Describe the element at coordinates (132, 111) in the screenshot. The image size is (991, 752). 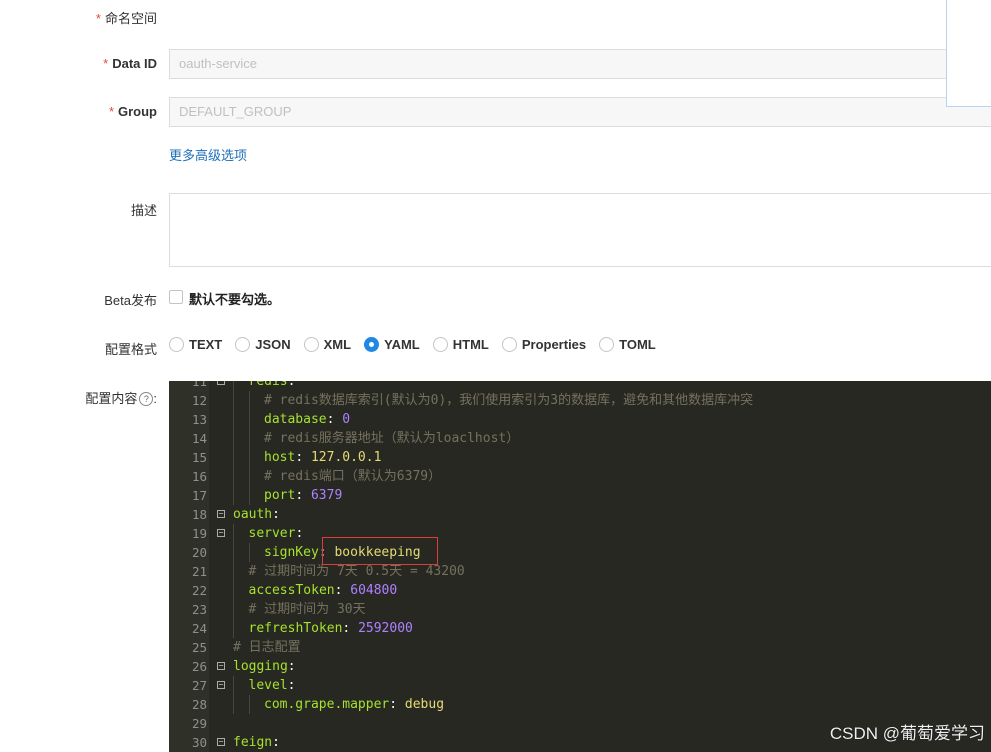
I see `group-label: * Group` at that location.